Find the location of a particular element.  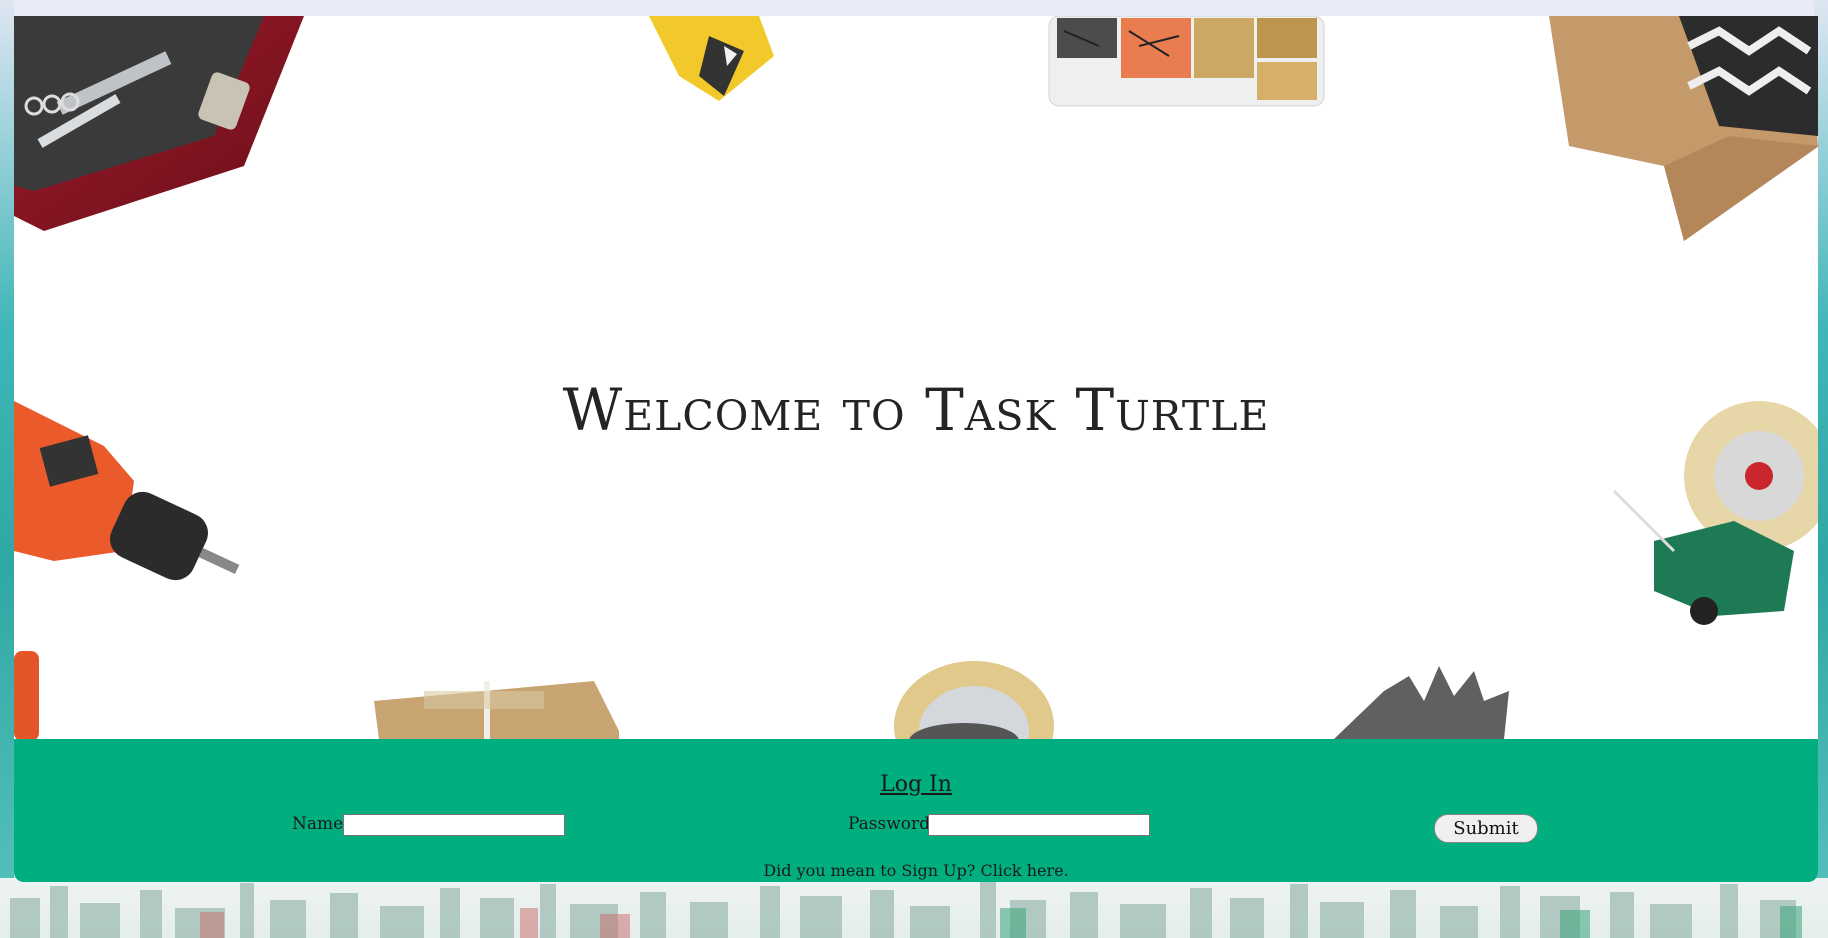

level-tool-image is located at coordinates (711, 58).